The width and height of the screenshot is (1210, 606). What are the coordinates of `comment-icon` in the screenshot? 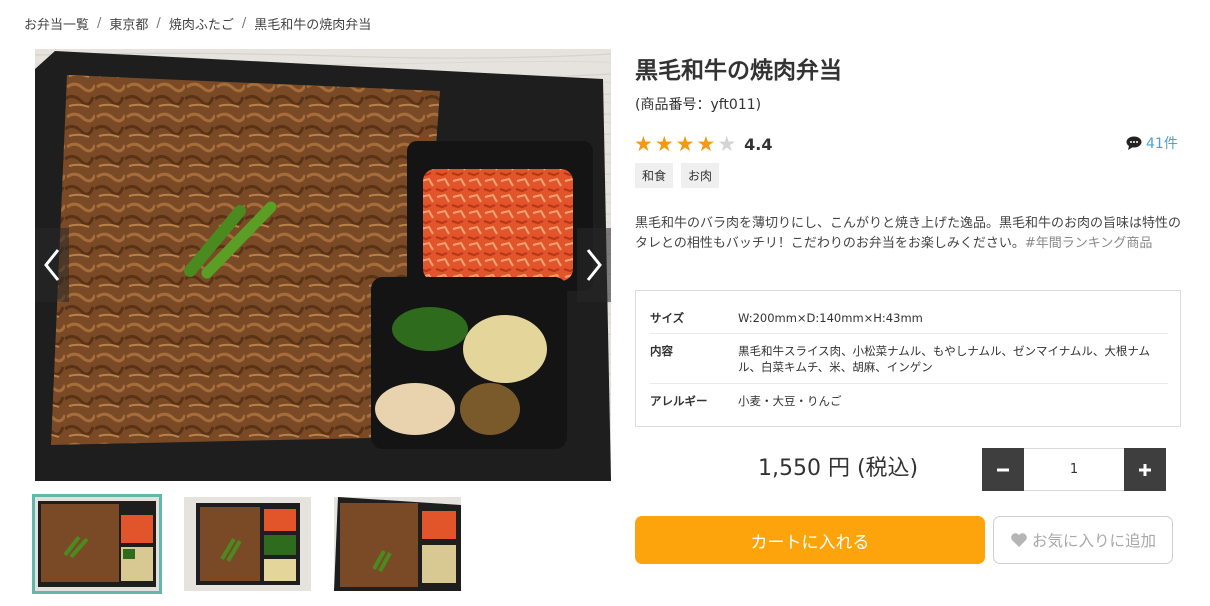 It's located at (1134, 143).